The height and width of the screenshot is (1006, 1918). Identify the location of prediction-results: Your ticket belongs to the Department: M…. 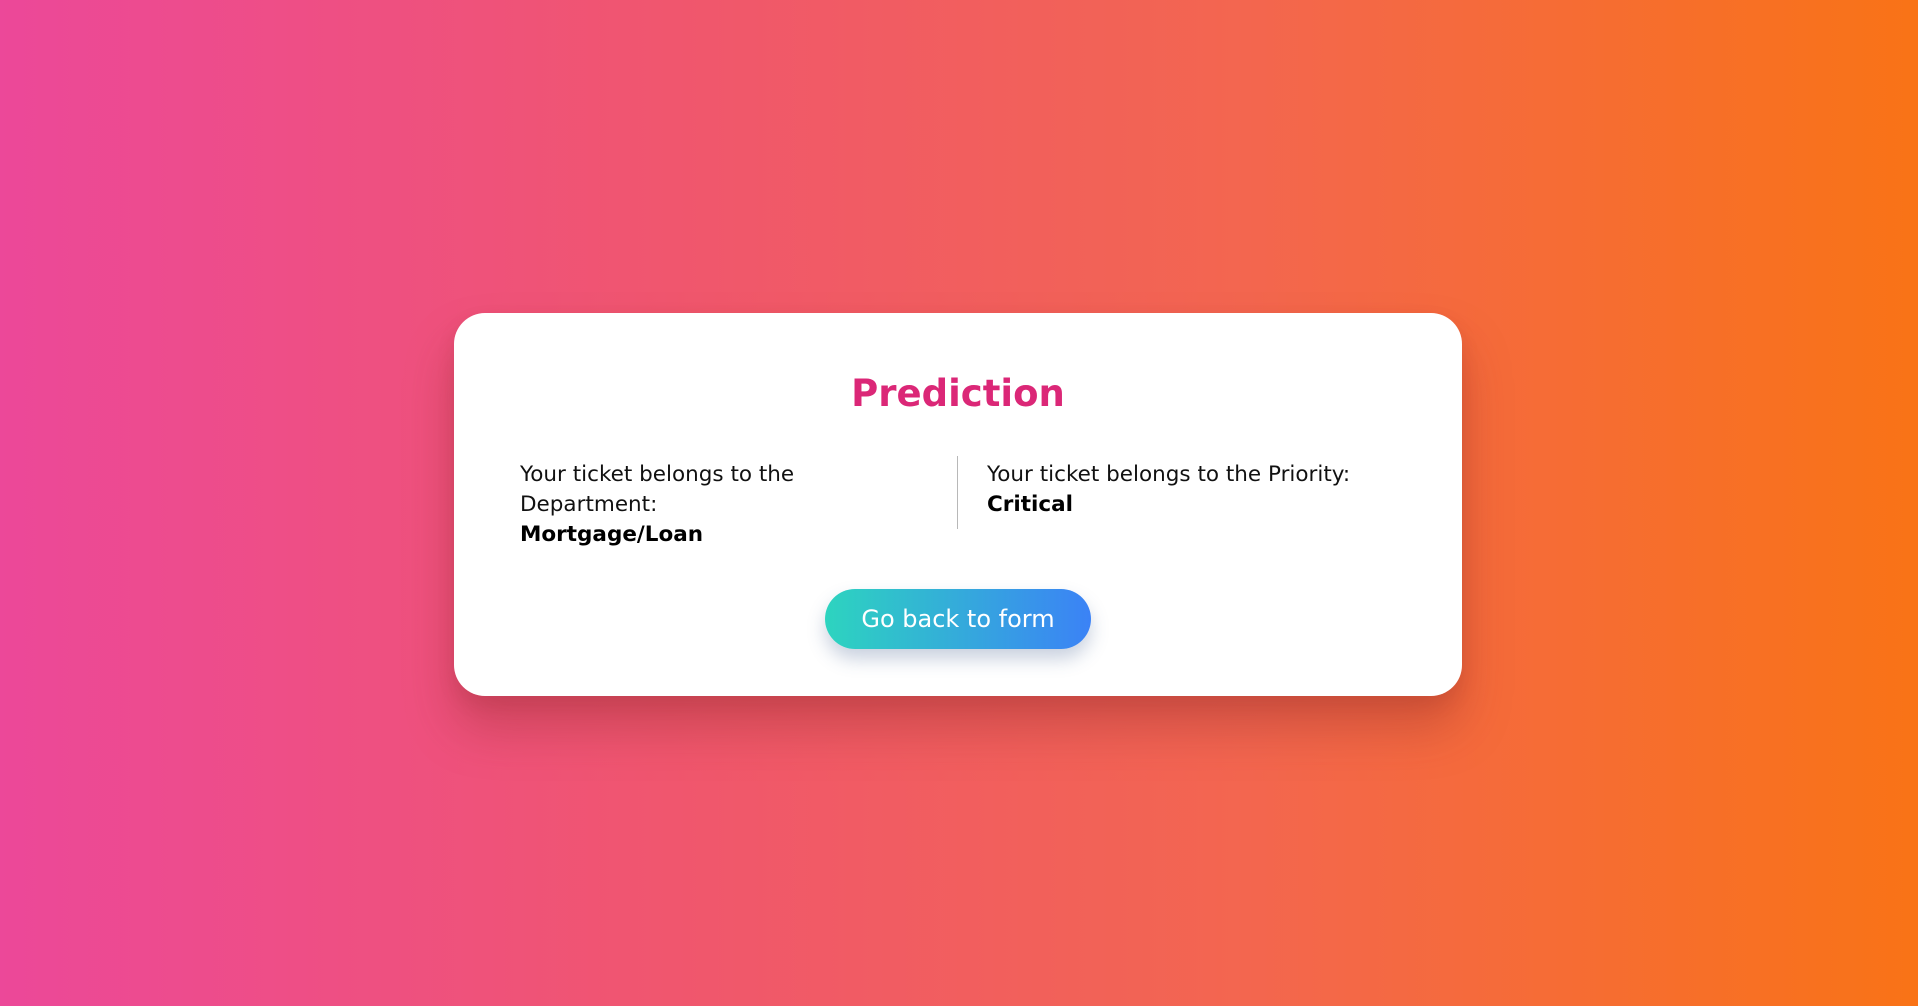
(958, 501).